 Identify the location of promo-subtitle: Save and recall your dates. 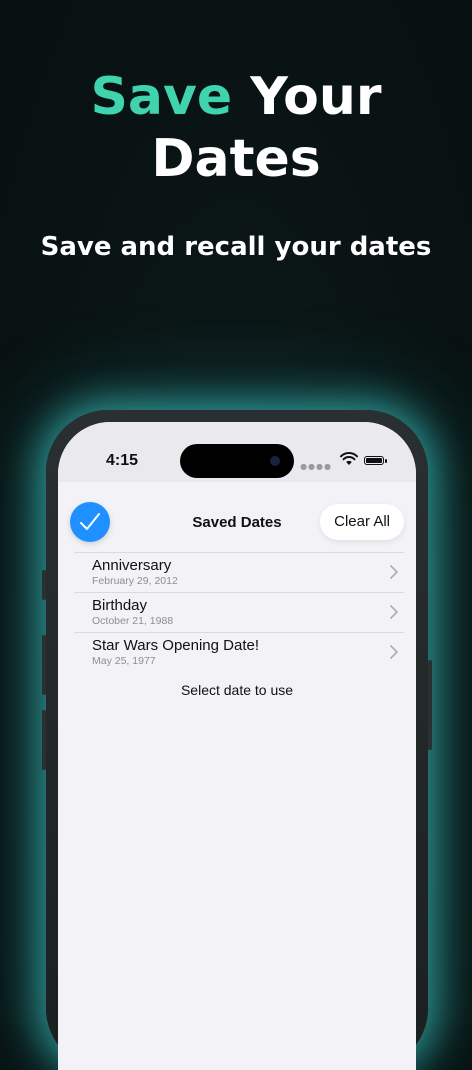
(236, 247).